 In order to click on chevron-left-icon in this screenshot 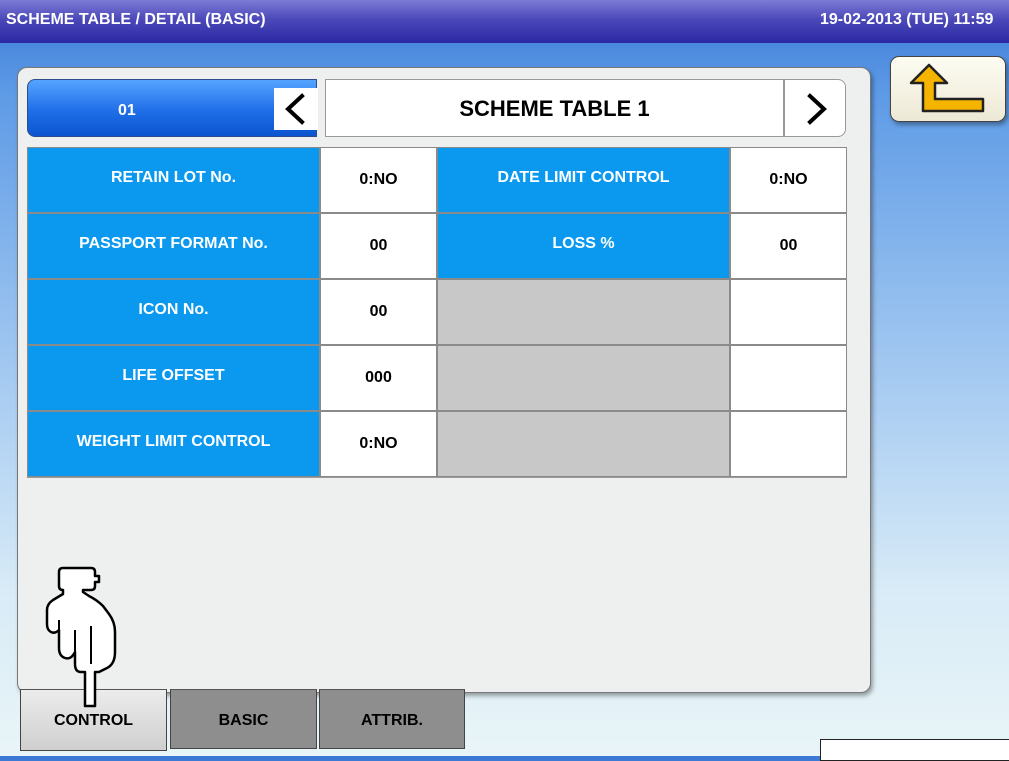, I will do `click(296, 109)`.